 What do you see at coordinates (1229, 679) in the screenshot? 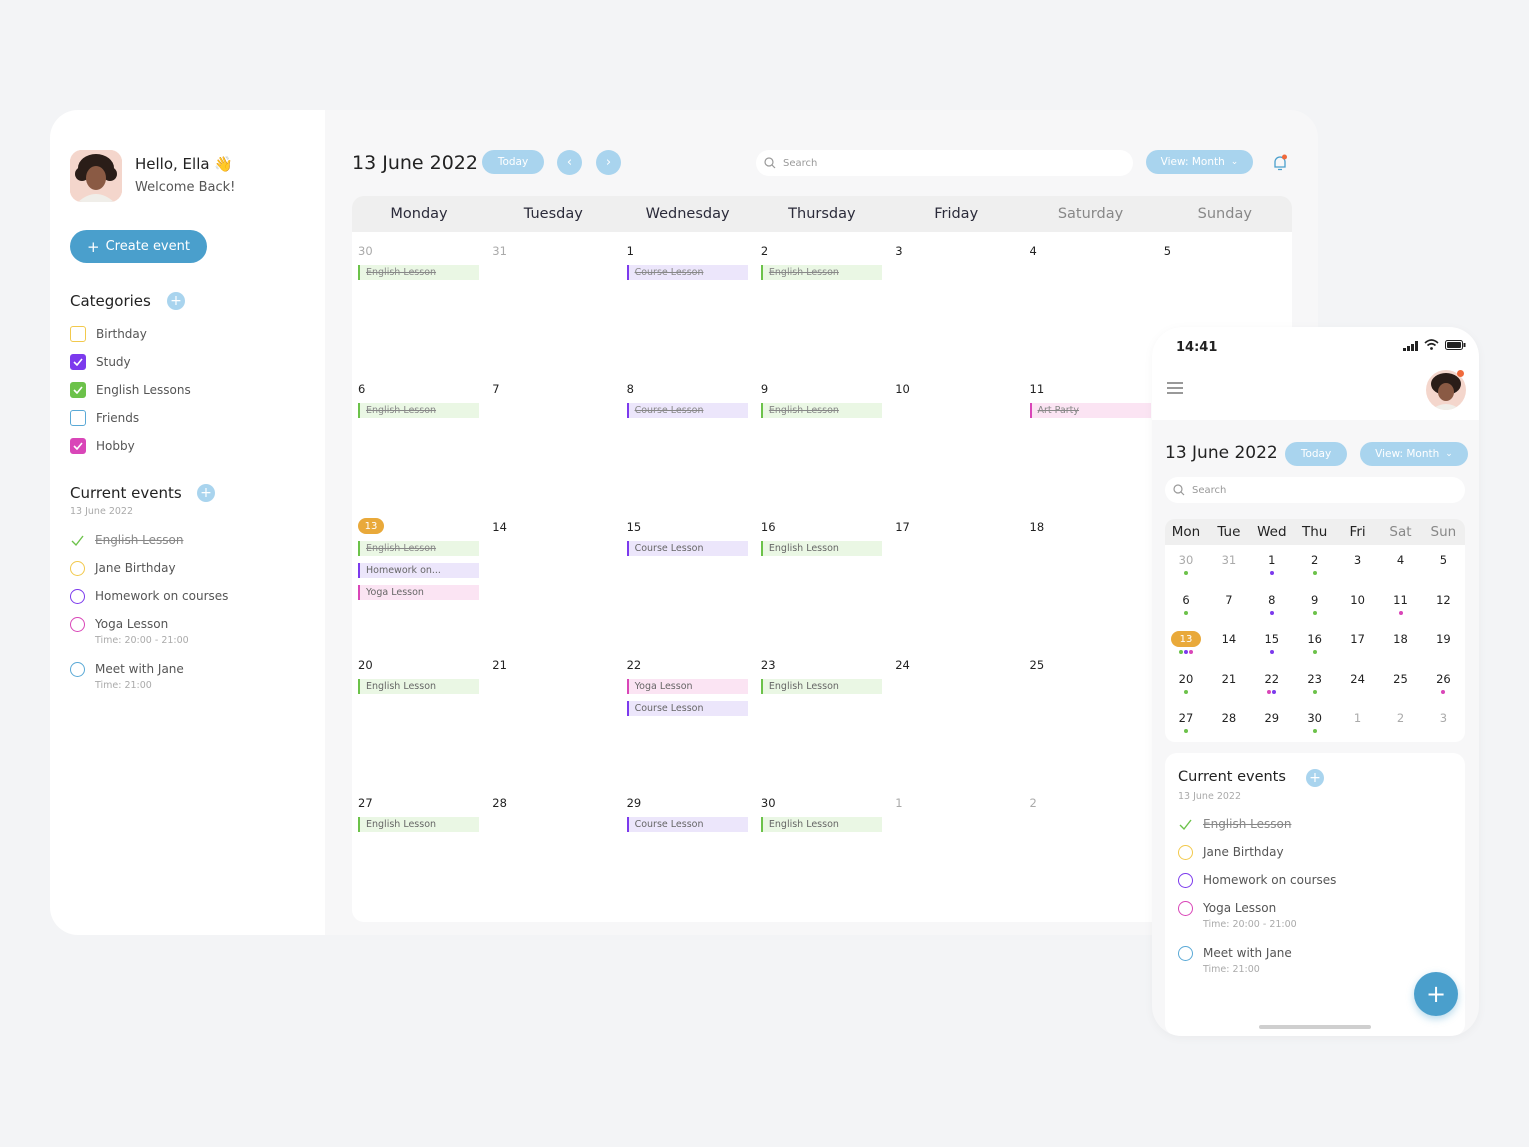
I see `mini-day-number: 21` at bounding box center [1229, 679].